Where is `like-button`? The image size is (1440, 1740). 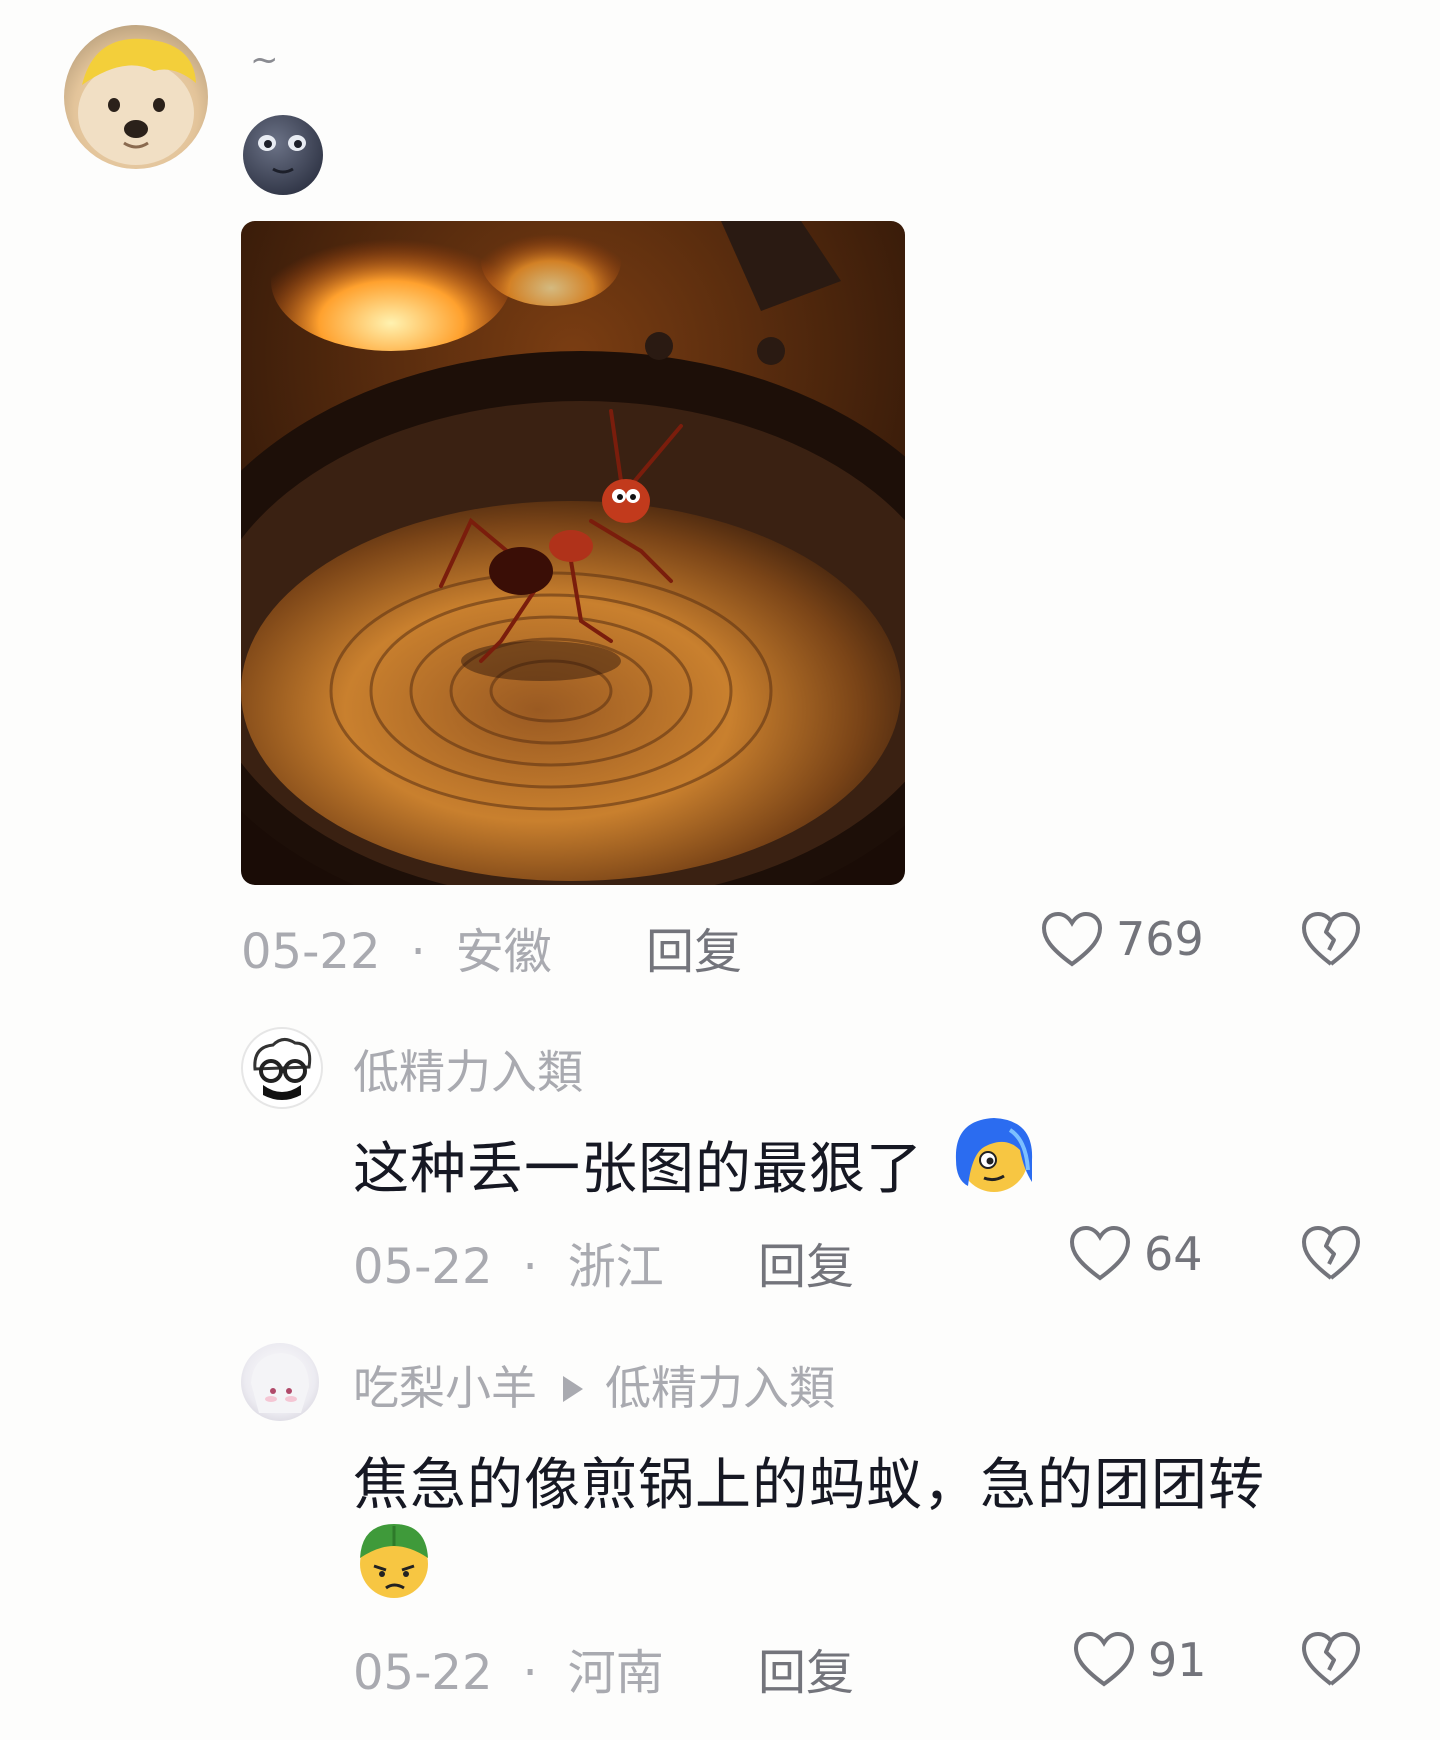 like-button is located at coordinates (1072, 940).